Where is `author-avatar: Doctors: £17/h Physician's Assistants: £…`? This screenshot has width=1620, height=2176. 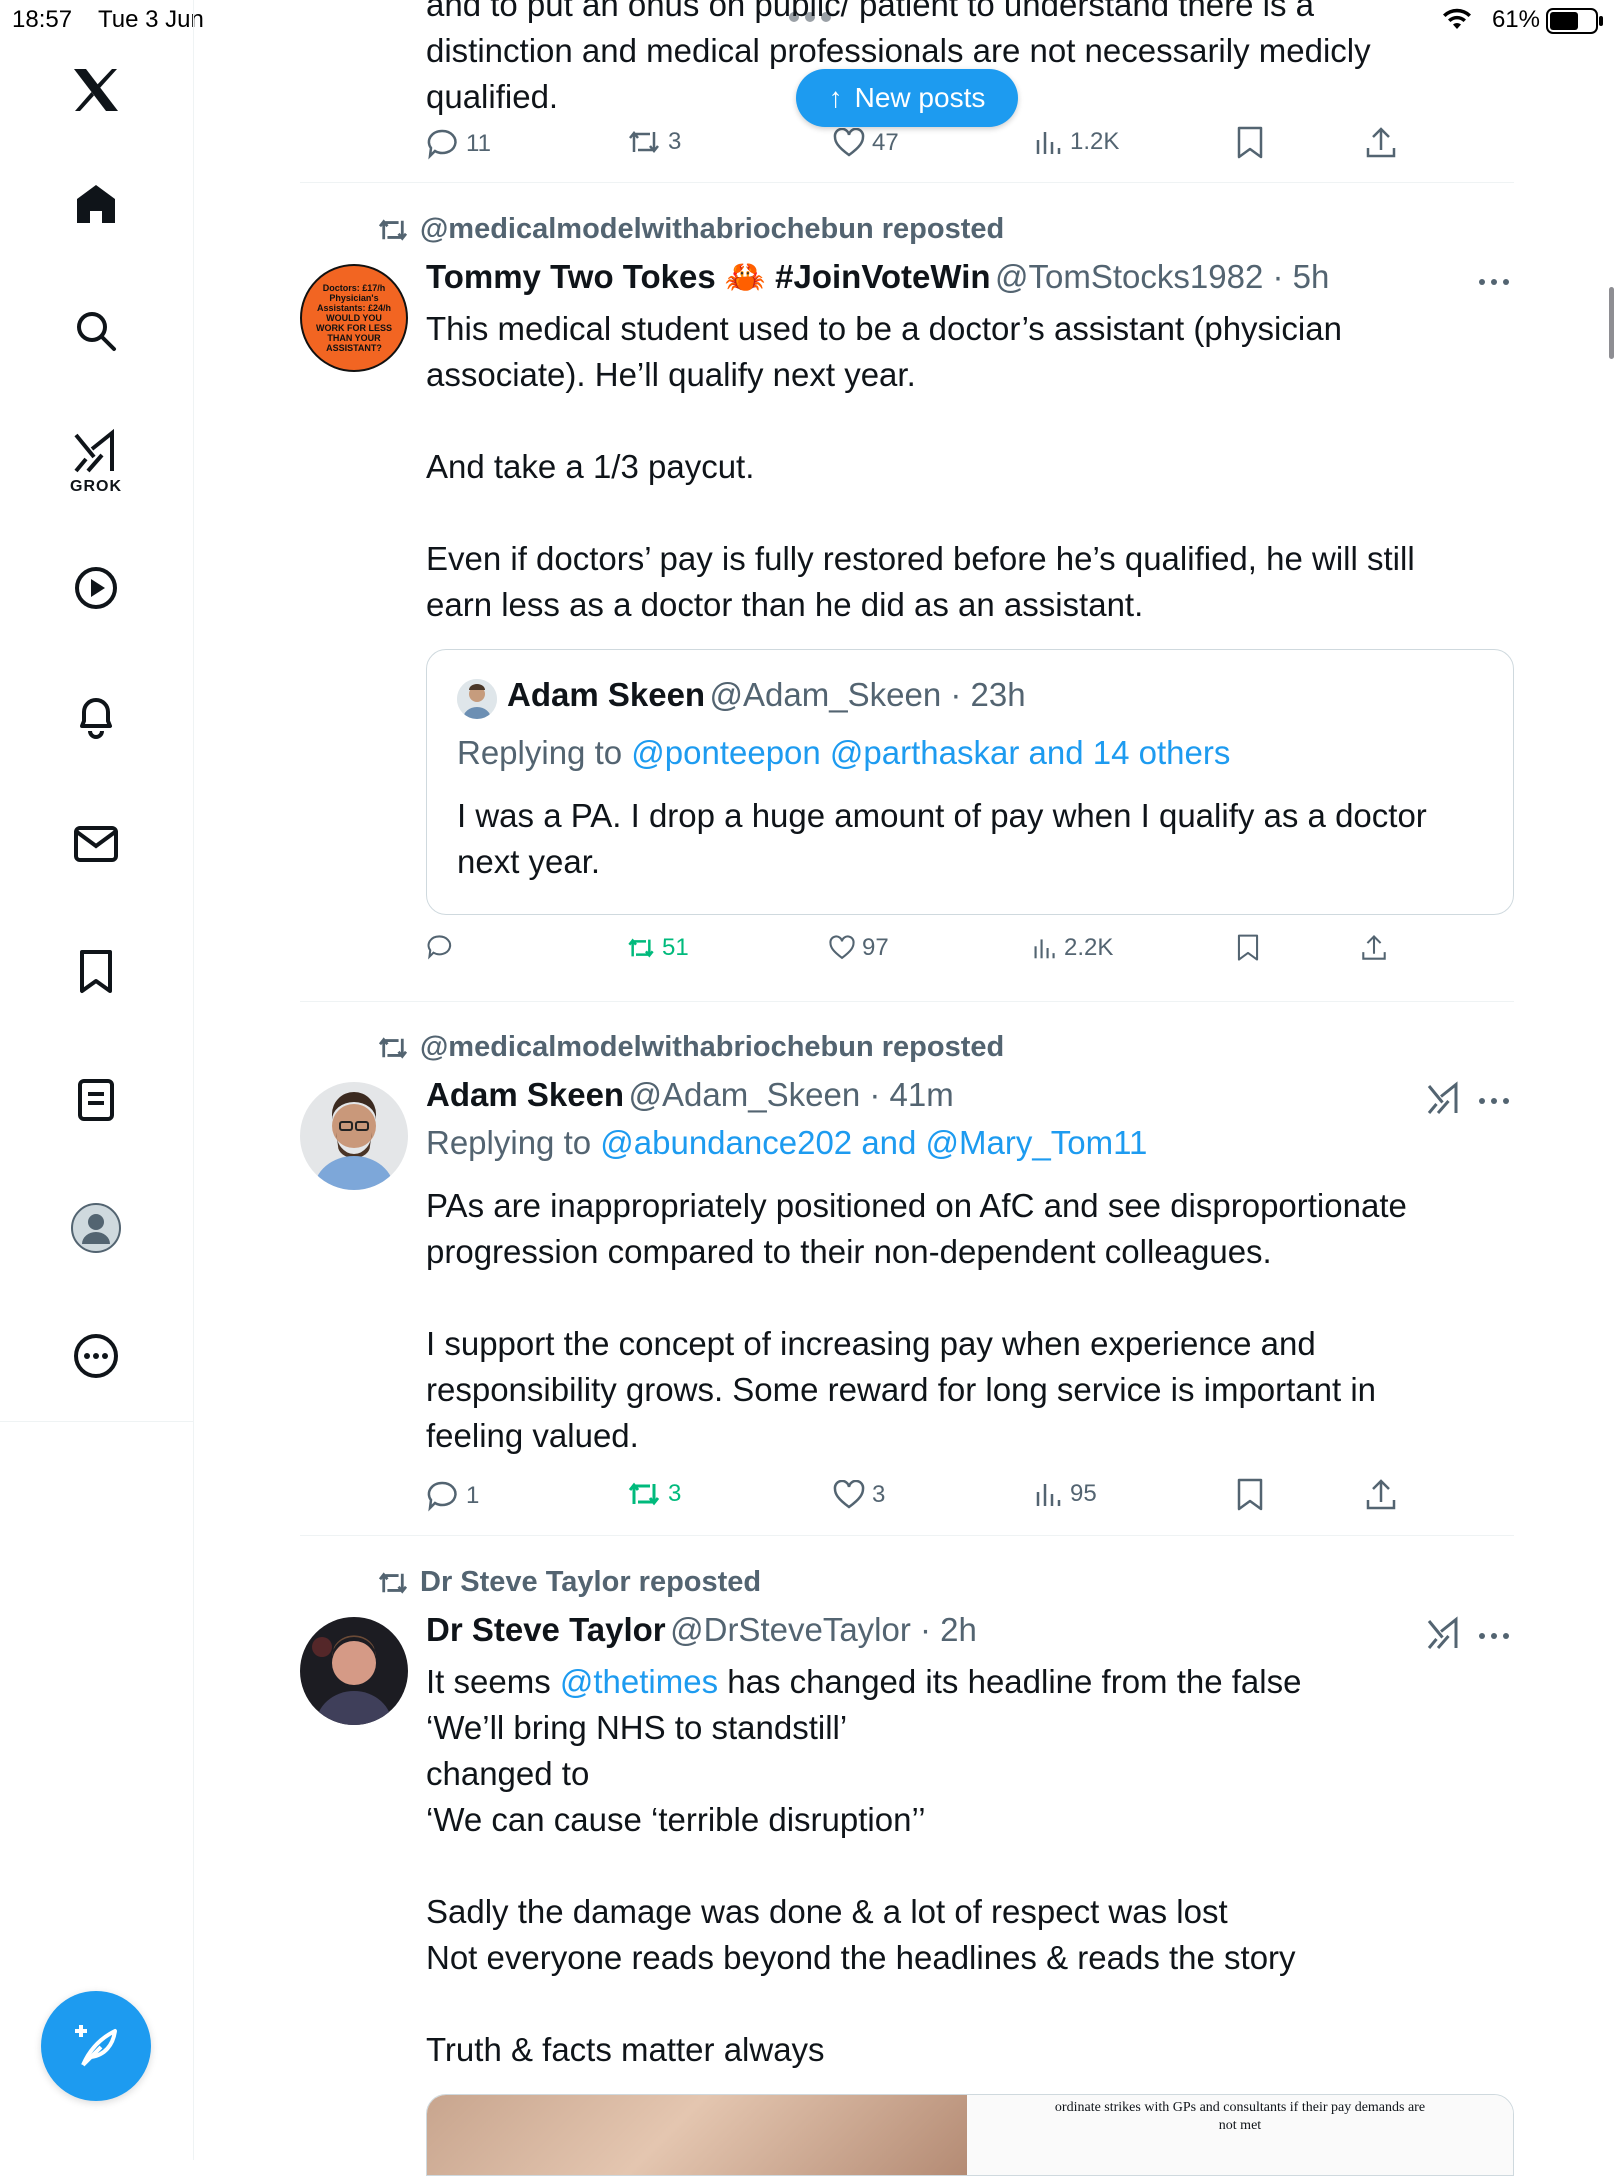
author-avatar: Doctors: £17/h Physician's Assistants: £… is located at coordinates (354, 318).